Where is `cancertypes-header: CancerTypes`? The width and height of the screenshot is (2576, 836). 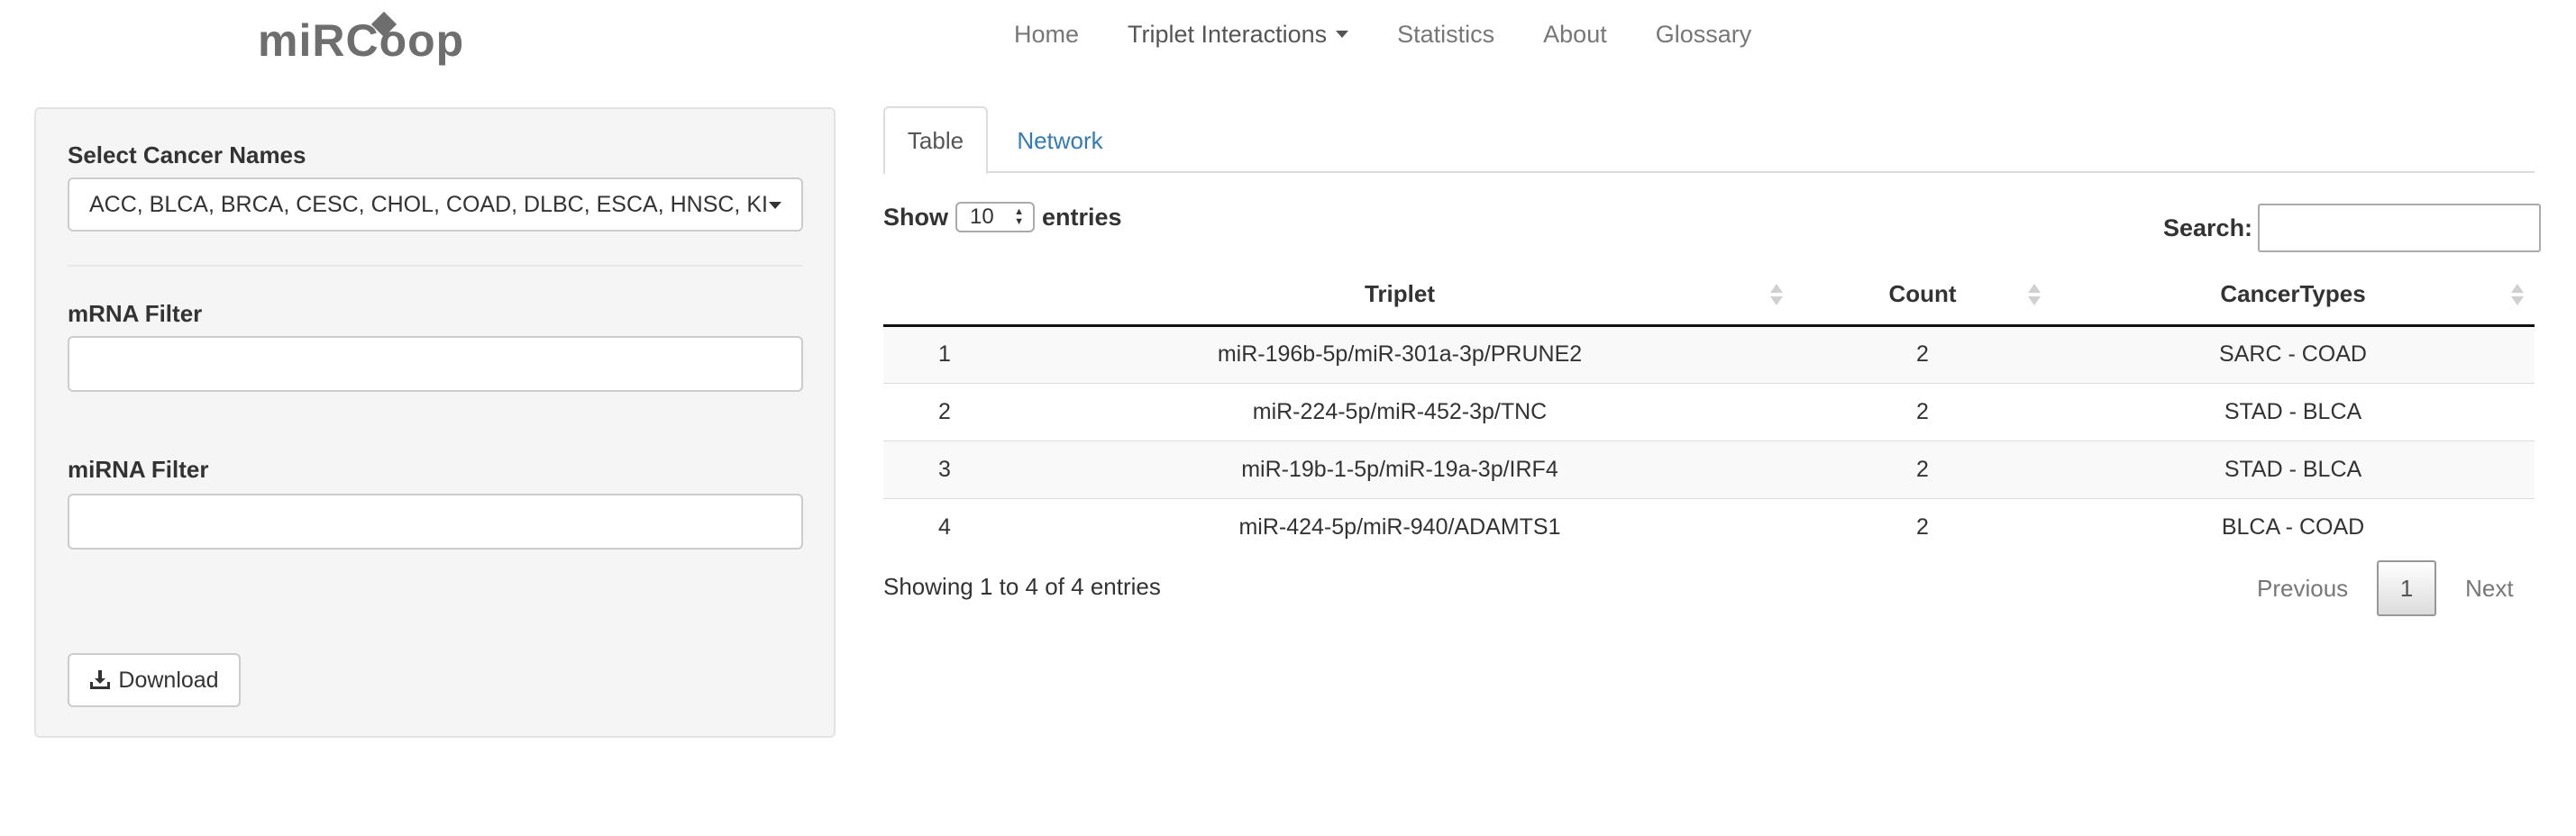
cancertypes-header: CancerTypes is located at coordinates (2293, 295).